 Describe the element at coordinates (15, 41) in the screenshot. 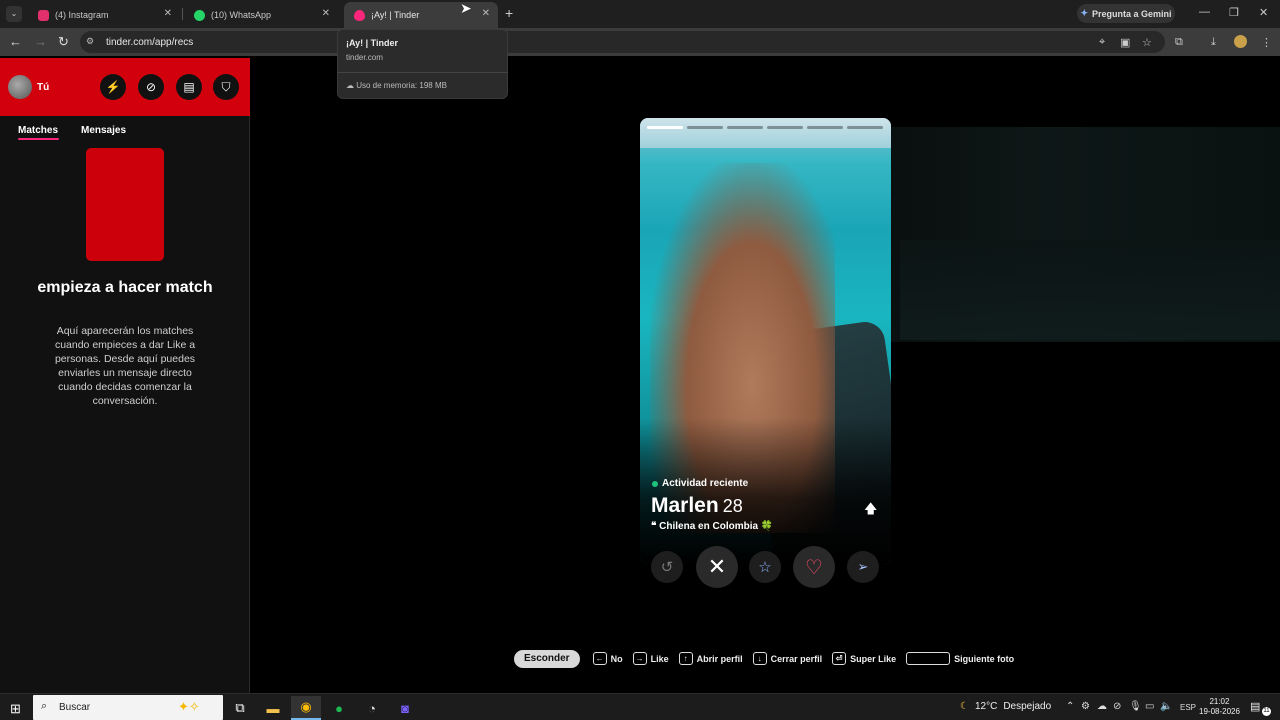

I see `back-button: ←` at that location.